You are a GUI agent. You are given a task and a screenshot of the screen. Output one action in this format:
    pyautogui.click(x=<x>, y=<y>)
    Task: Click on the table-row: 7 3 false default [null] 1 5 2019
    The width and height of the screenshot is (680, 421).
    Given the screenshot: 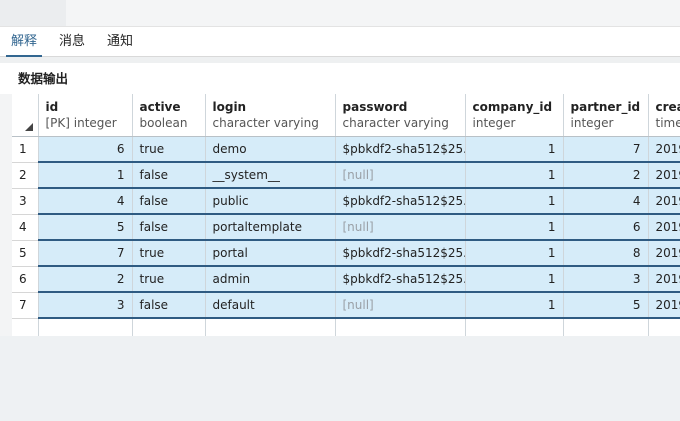 What is the action you would take?
    pyautogui.click(x=346, y=305)
    